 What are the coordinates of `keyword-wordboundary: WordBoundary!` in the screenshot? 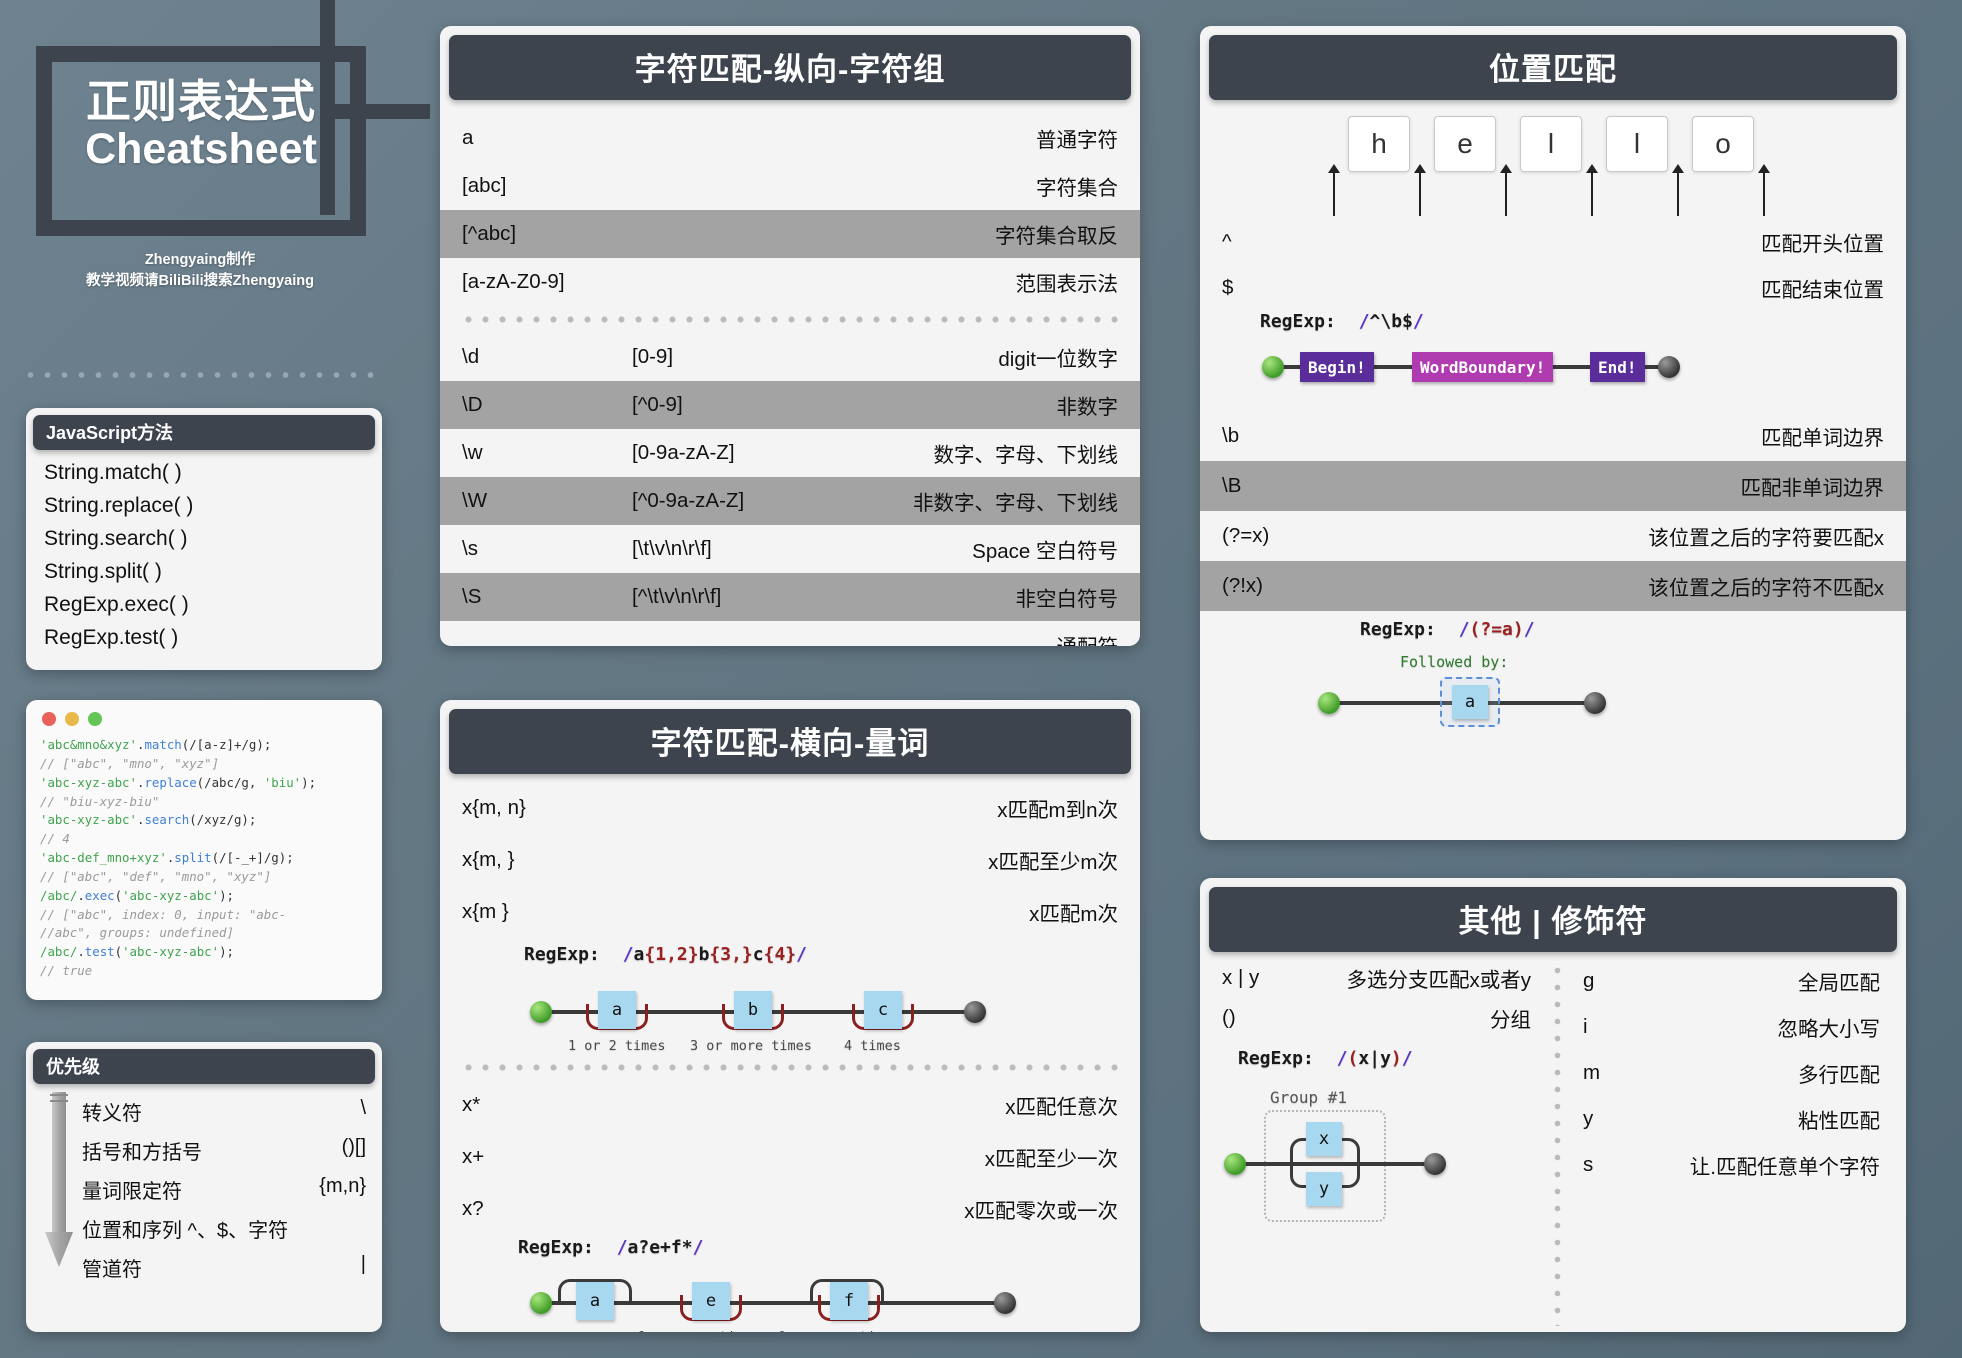 It's located at (1483, 367).